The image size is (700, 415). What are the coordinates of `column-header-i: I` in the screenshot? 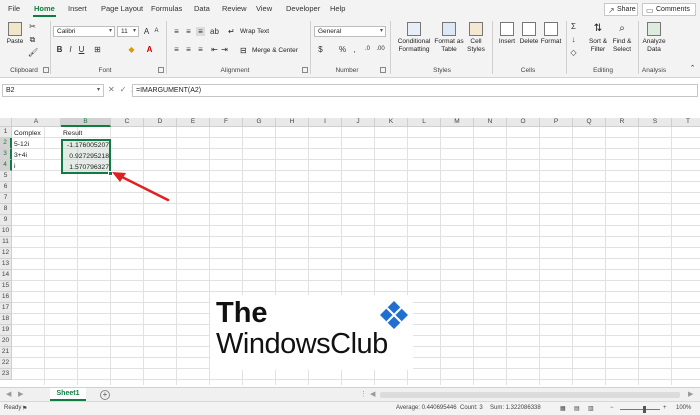 It's located at (325, 122).